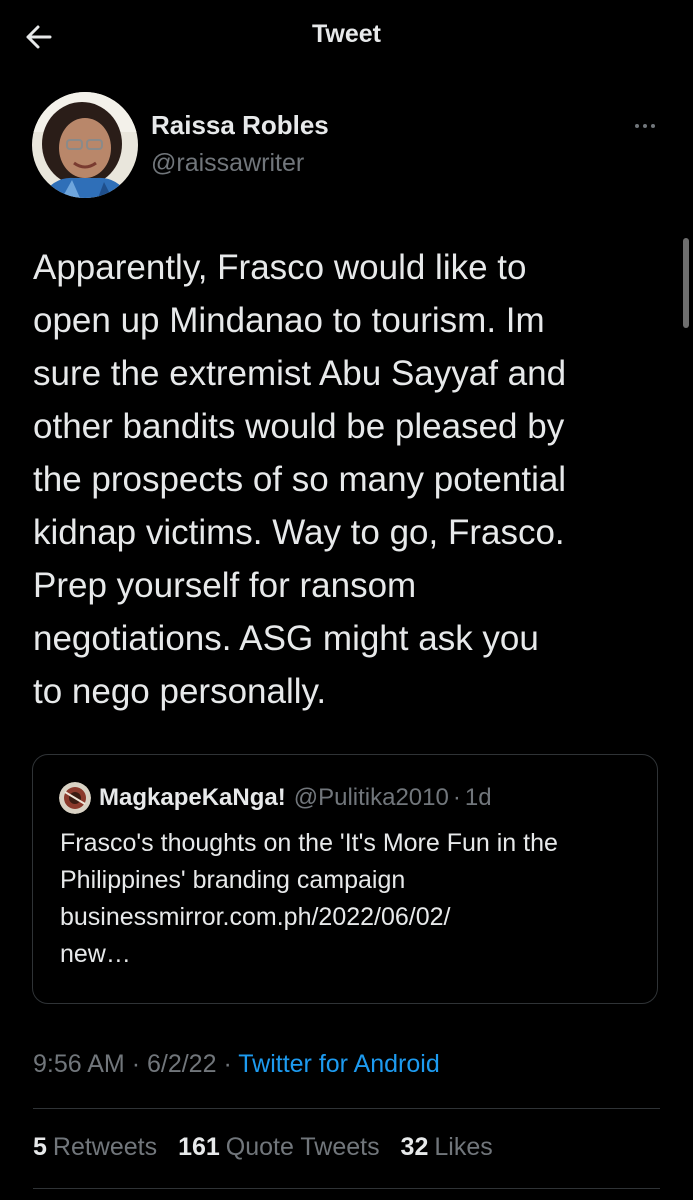 This screenshot has height=1200, width=693. I want to click on more-button, so click(645, 126).